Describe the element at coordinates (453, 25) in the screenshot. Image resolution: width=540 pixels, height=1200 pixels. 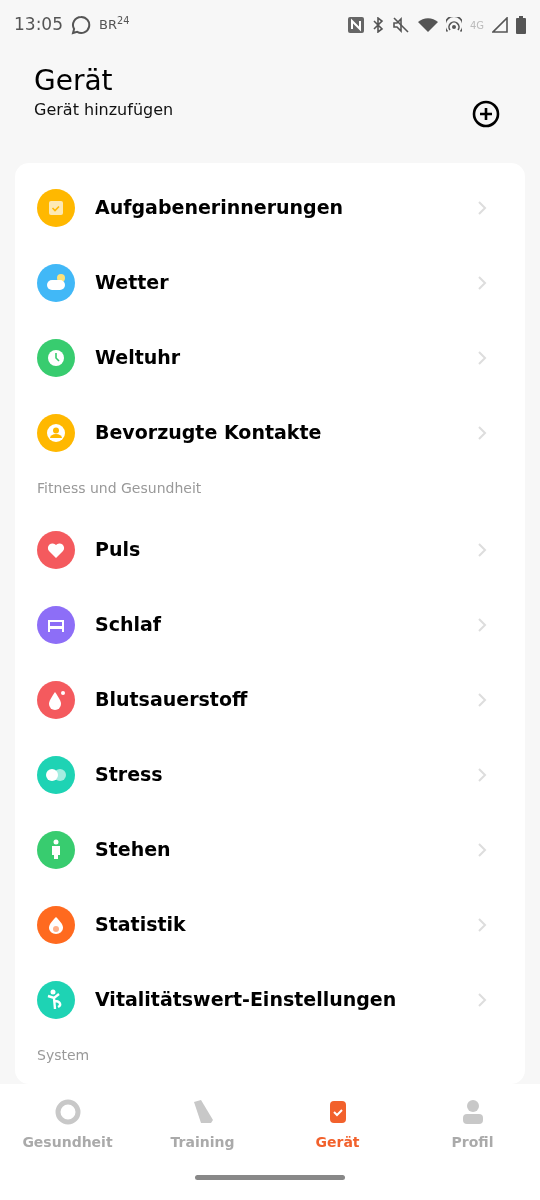
I see `hotspot-icon` at that location.